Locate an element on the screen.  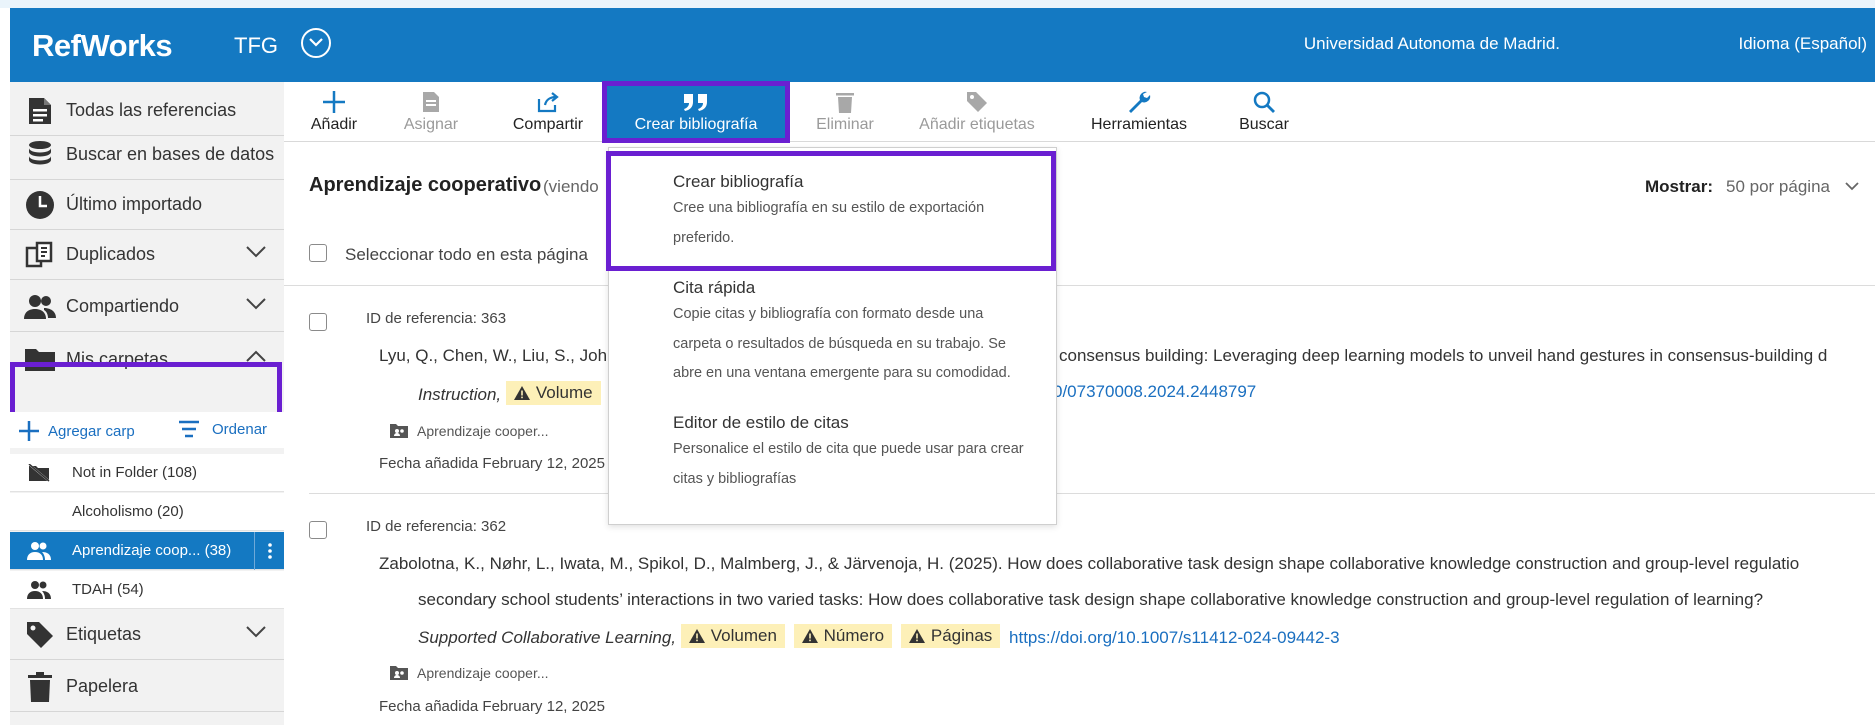
reference-journal: Instruction, is located at coordinates (460, 394).